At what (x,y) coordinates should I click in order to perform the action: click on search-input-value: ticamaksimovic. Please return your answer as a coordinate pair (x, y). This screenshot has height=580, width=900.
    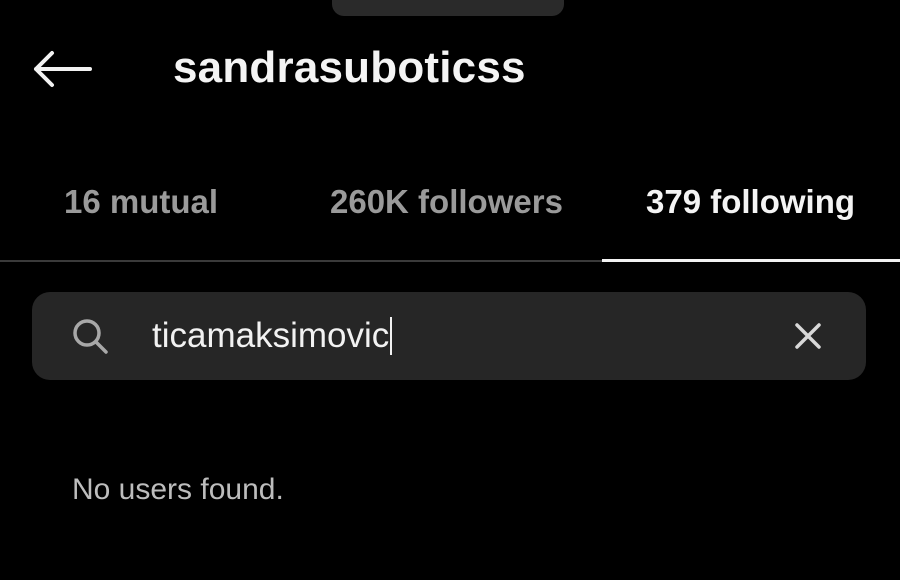
    Looking at the image, I should click on (271, 335).